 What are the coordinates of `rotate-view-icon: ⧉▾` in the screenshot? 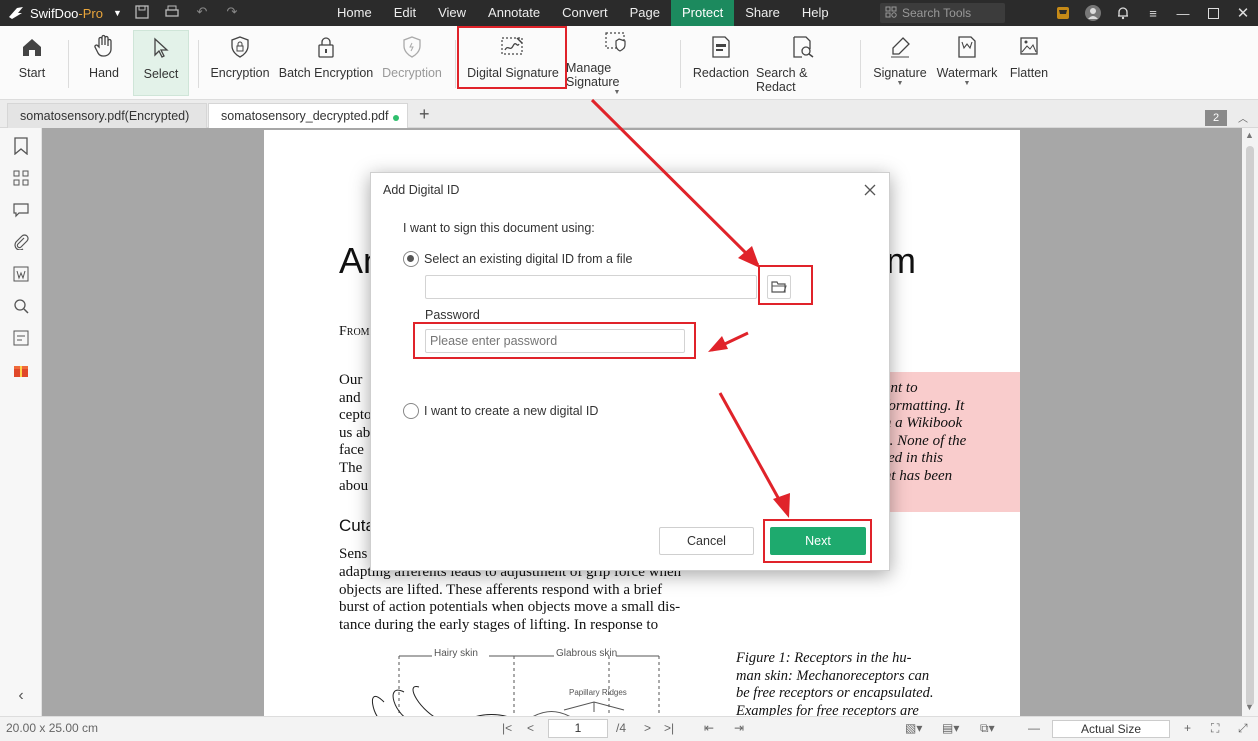 It's located at (987, 728).